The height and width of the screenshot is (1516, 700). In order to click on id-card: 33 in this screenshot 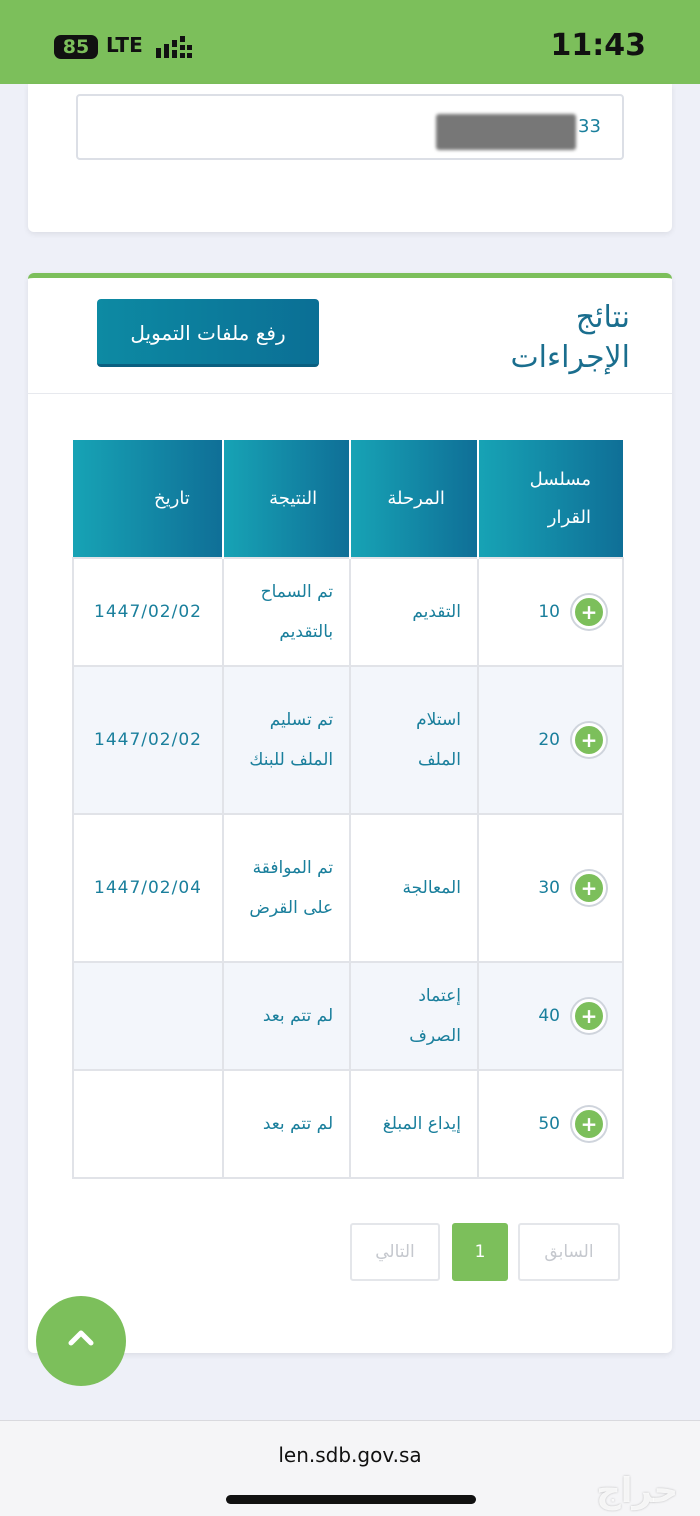, I will do `click(350, 158)`.